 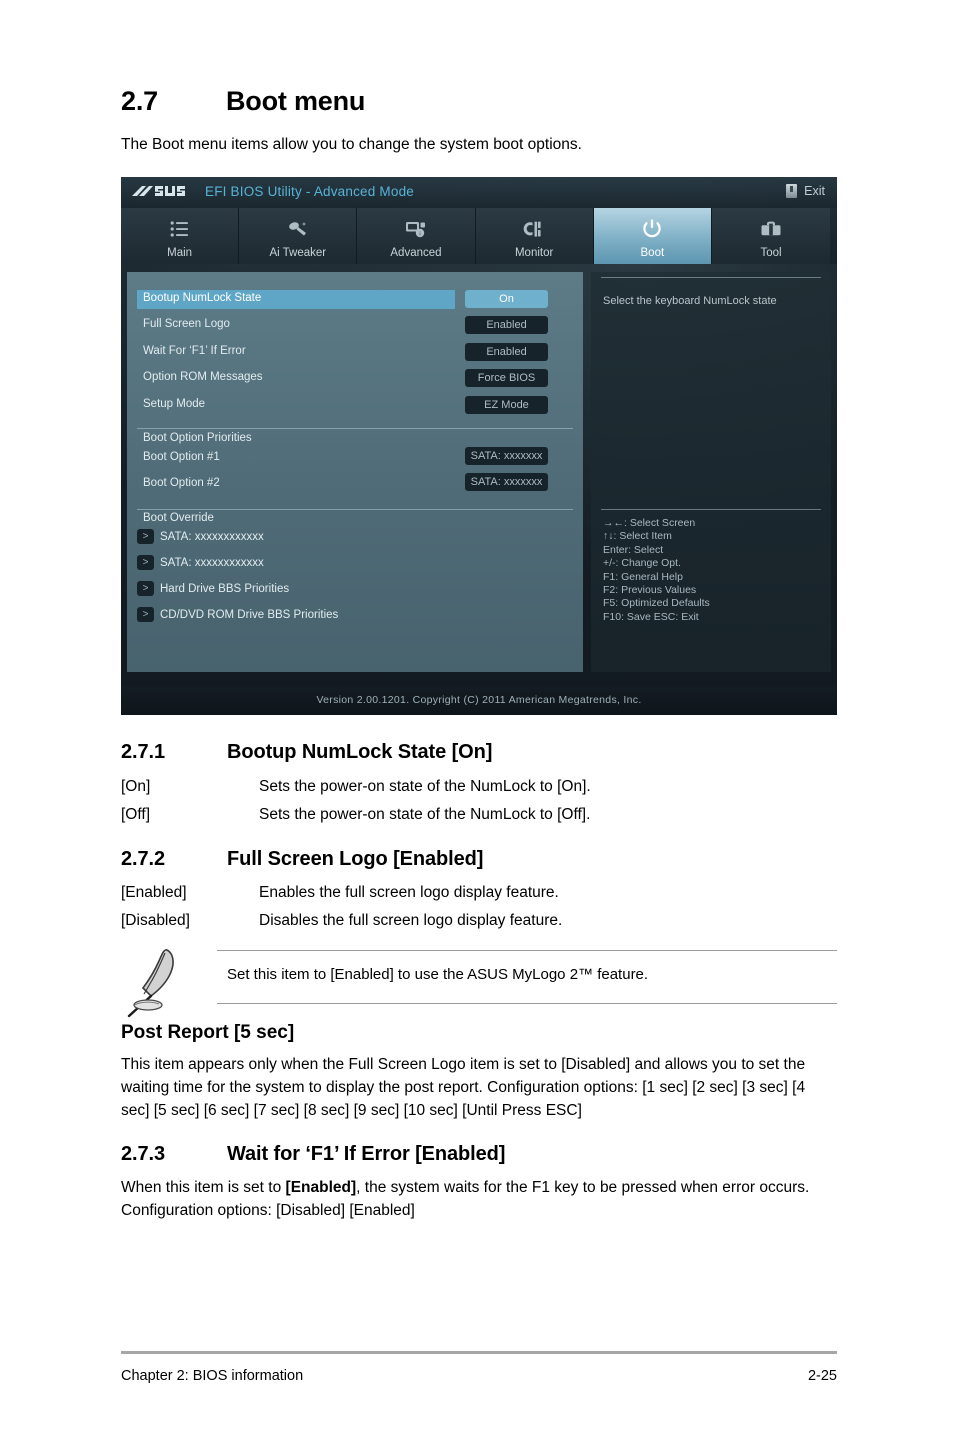 I want to click on heading-2-7-2: 2.7.2 Full Screen Logo [Enabled], so click(x=302, y=859).